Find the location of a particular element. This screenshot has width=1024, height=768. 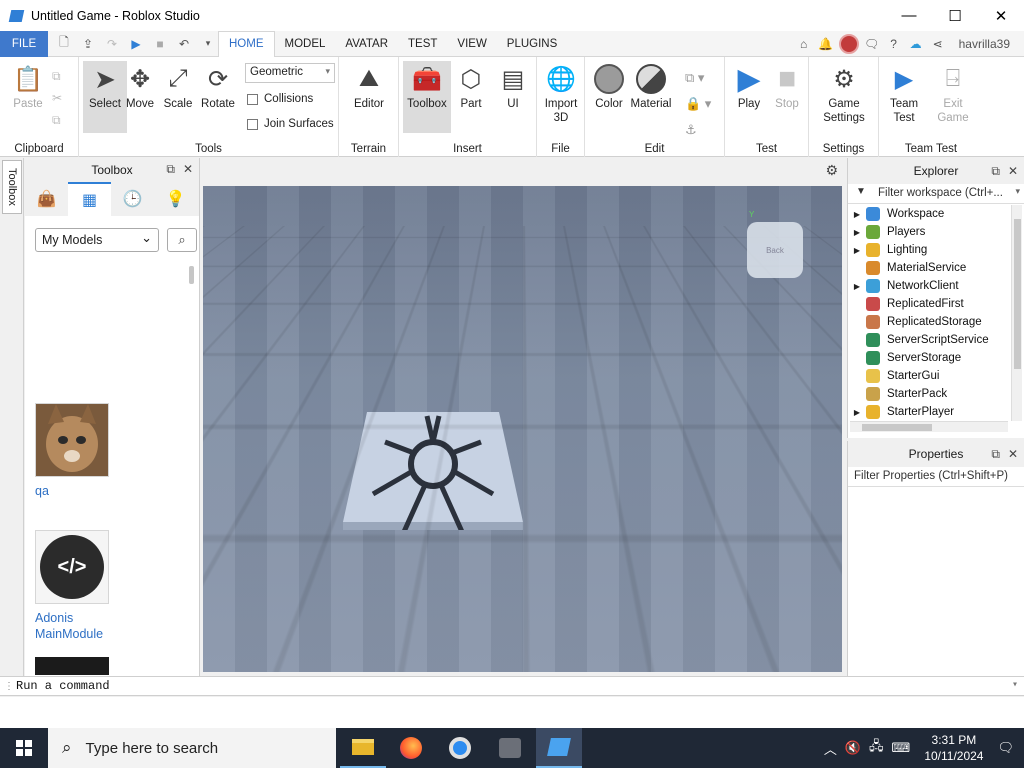

transform-mode-dropdown: Geometric is located at coordinates (290, 73).